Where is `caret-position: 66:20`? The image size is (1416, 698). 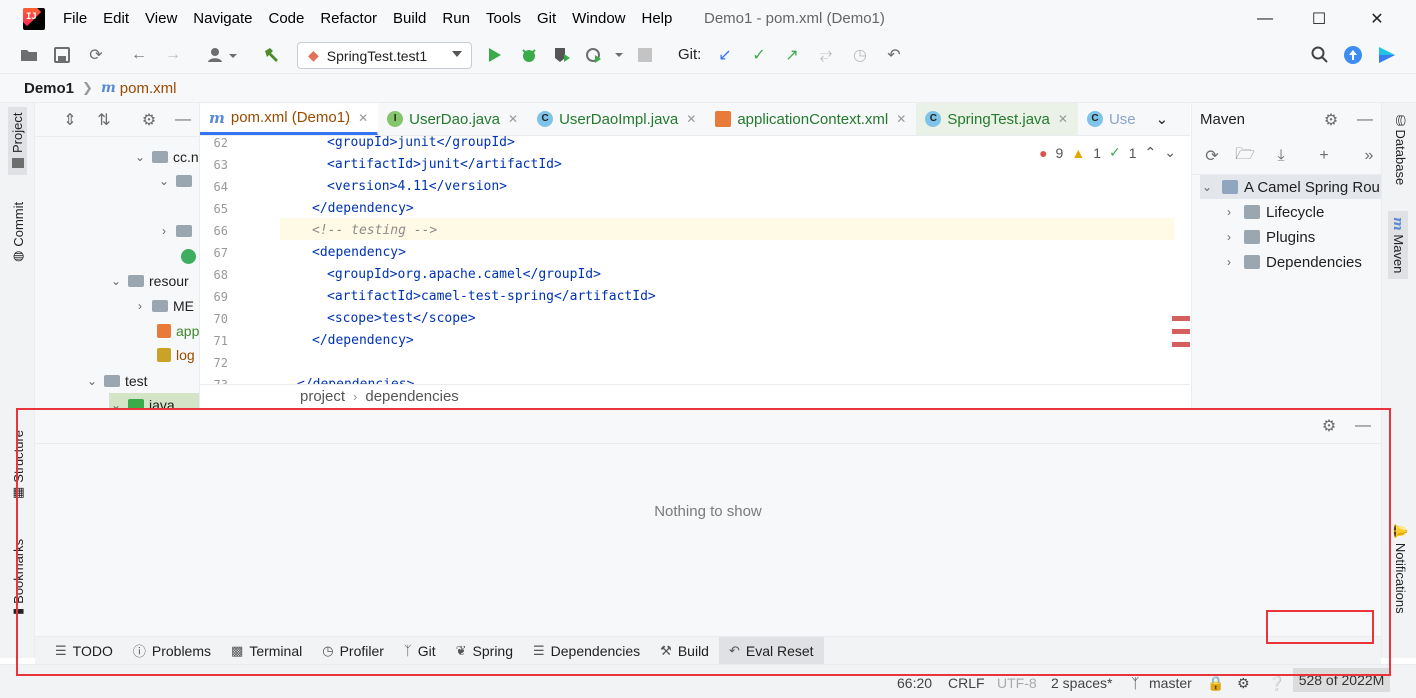 caret-position: 66:20 is located at coordinates (914, 683).